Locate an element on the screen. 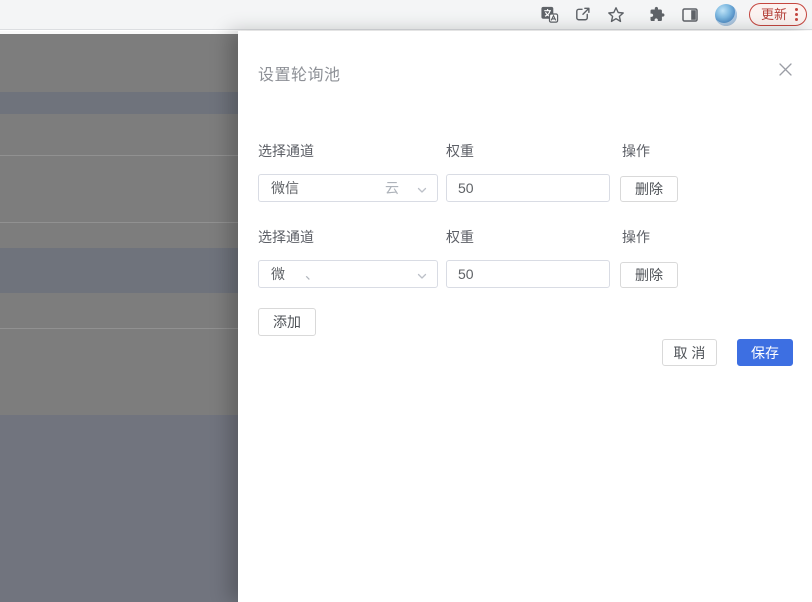 The height and width of the screenshot is (602, 812). cancel-button: 取 消 is located at coordinates (689, 352).